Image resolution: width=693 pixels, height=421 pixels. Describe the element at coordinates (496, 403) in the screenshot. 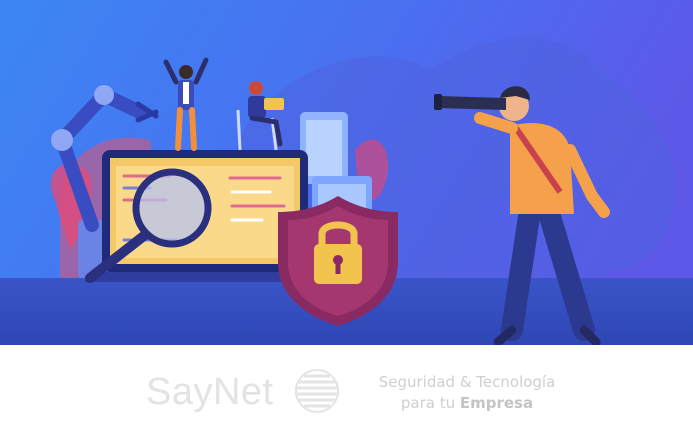

I see `tagline-text-4: Empresa` at that location.